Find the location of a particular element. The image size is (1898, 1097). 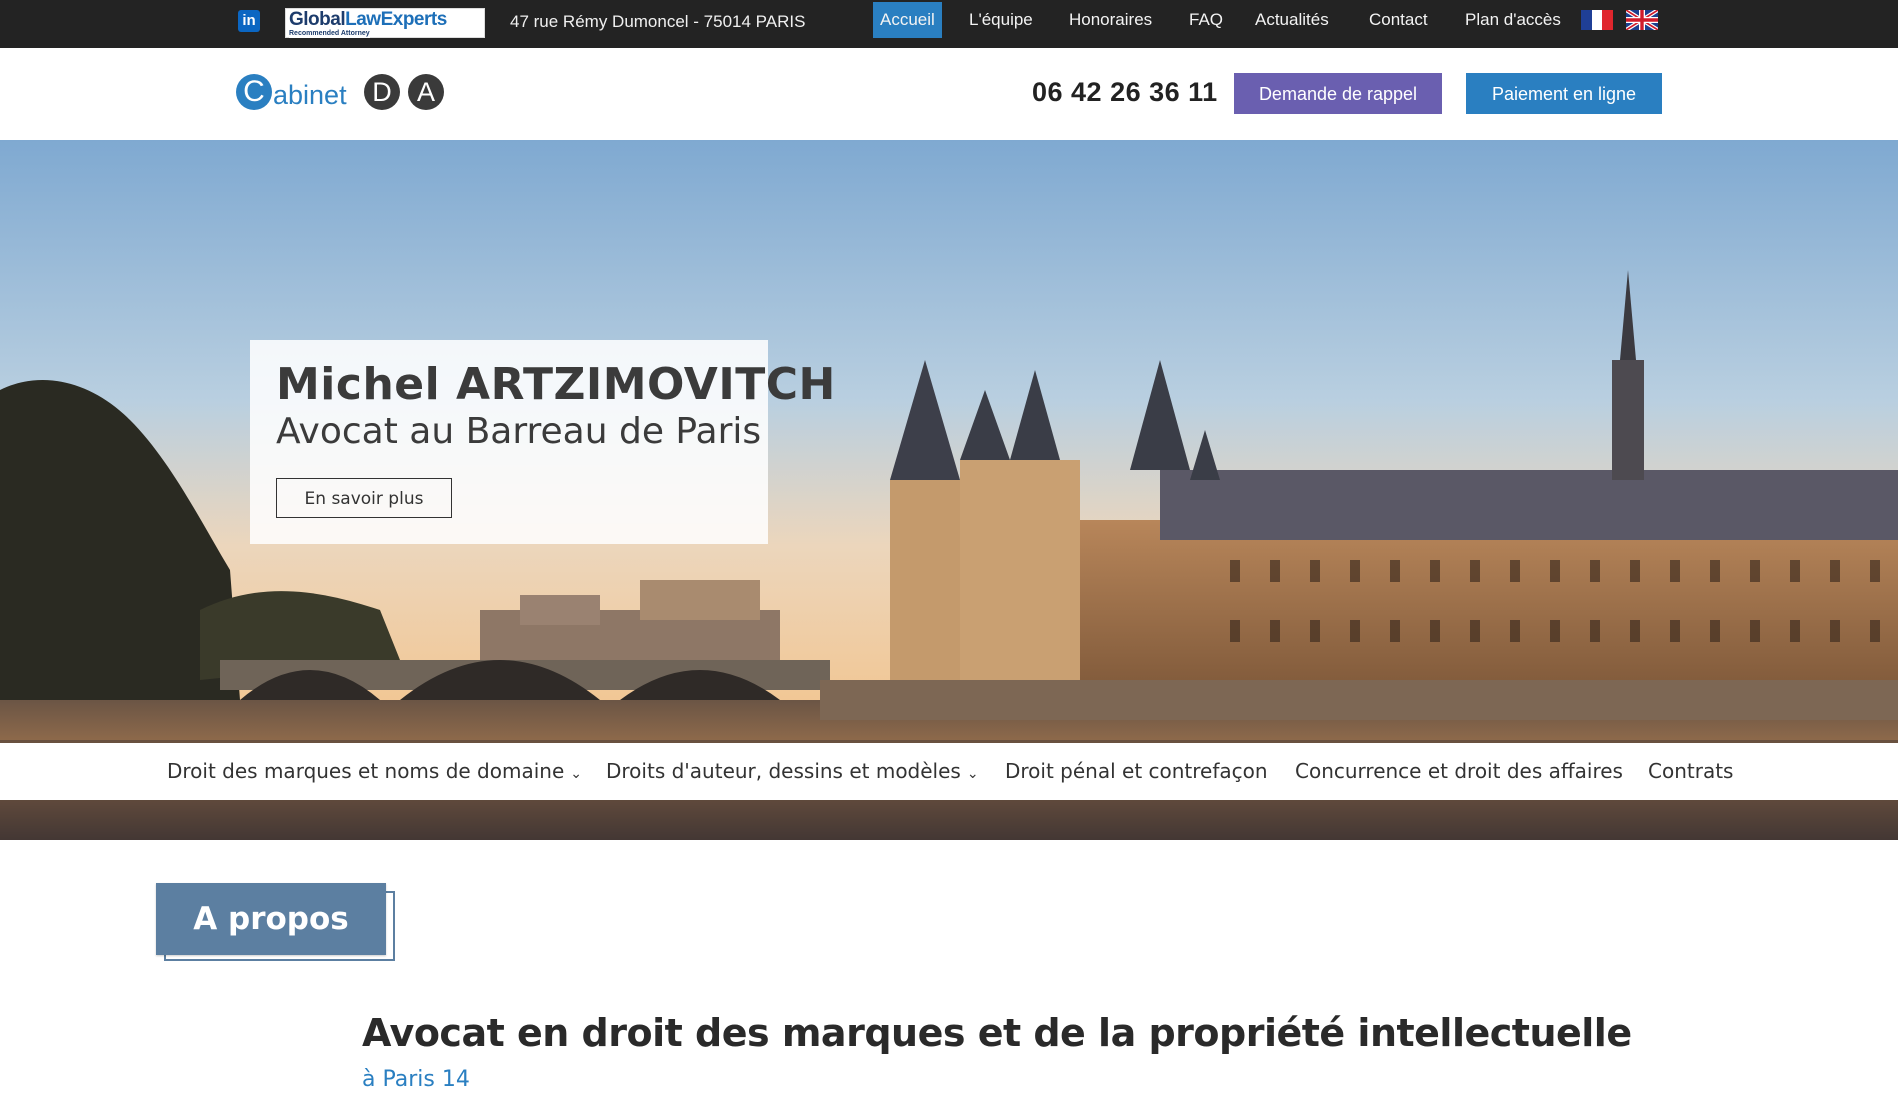

gle-tagline: Recommended Attorney is located at coordinates (329, 34).